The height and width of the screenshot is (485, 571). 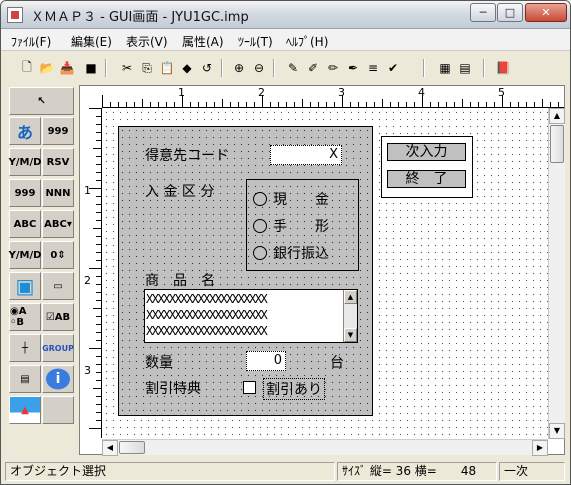 What do you see at coordinates (501, 92) in the screenshot?
I see `ruler-label: 5` at bounding box center [501, 92].